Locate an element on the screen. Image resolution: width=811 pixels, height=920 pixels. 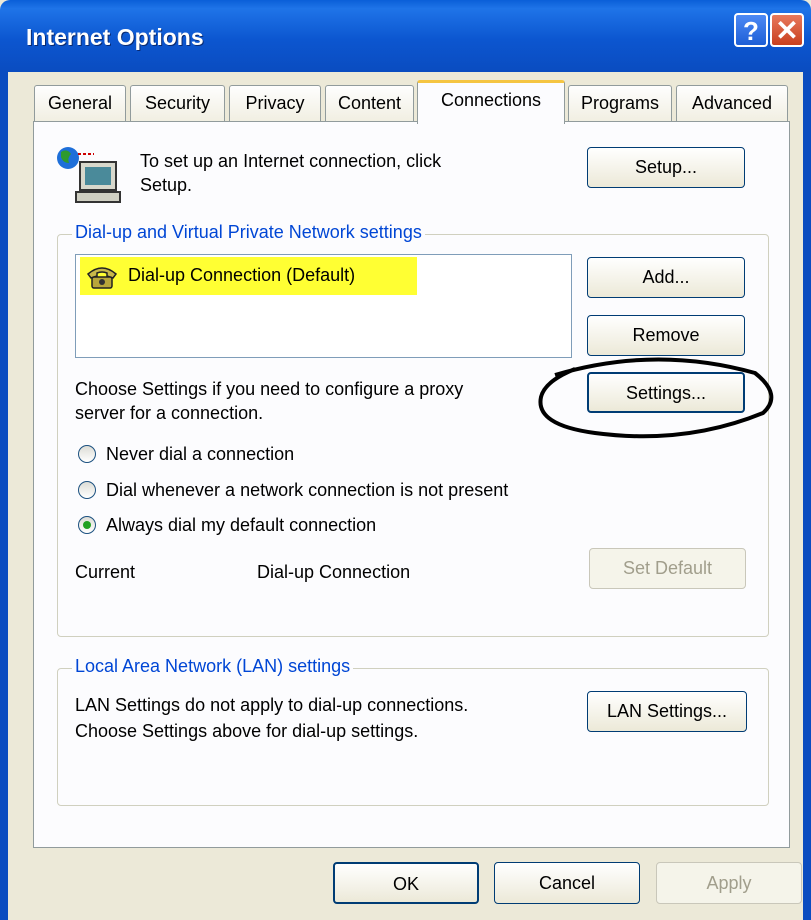
window-title: Internet Options is located at coordinates (115, 37).